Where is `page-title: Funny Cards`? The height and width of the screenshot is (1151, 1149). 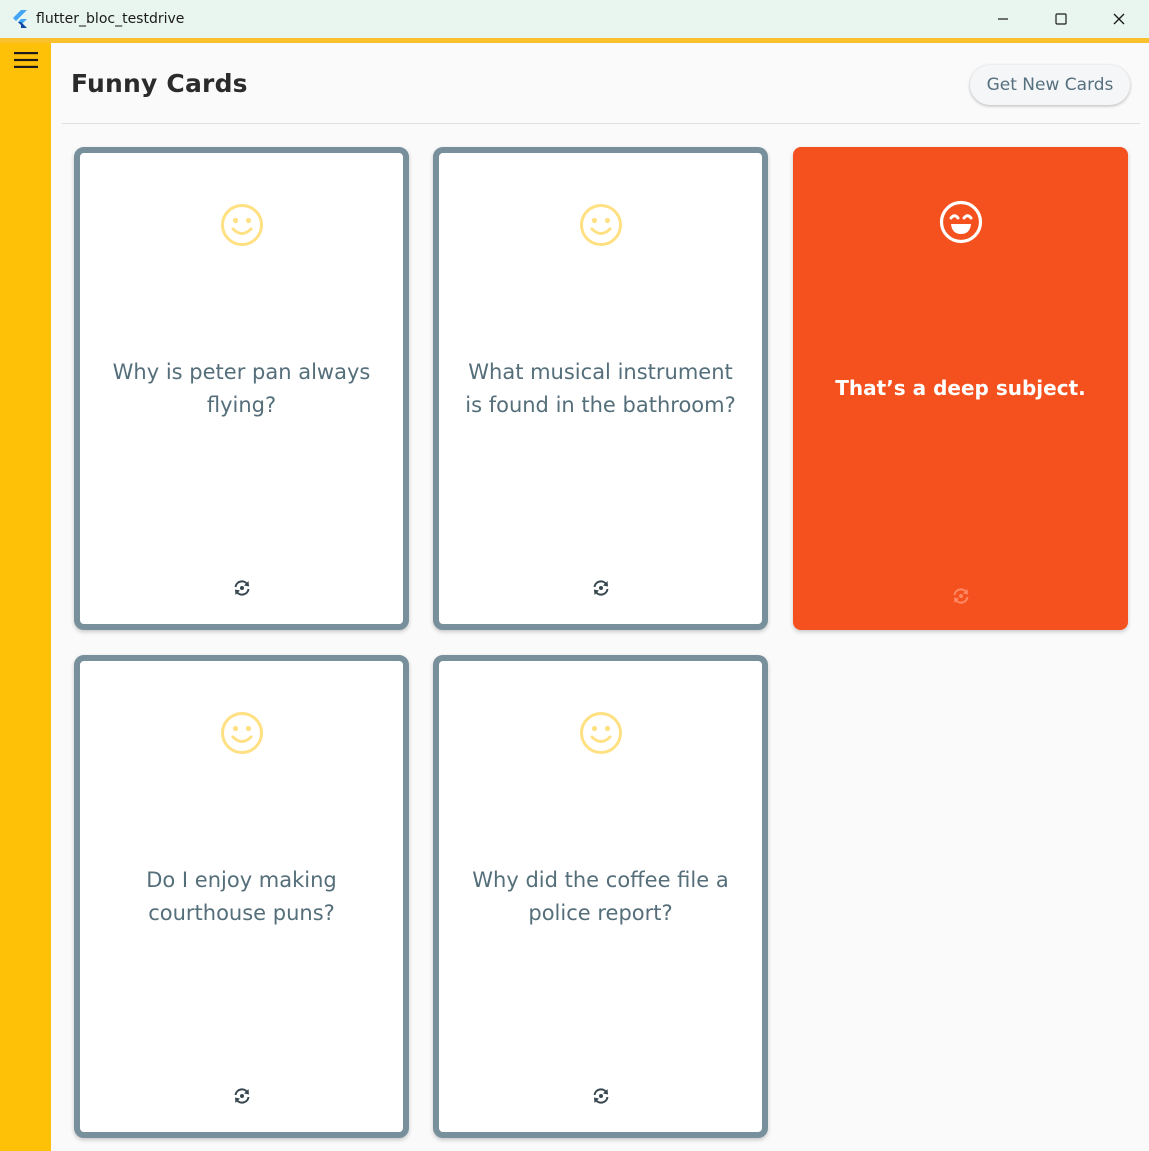 page-title: Funny Cards is located at coordinates (159, 83).